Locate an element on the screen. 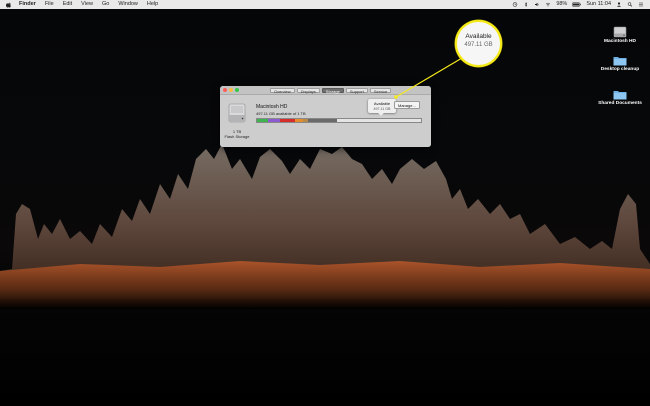  callout-pointer is located at coordinates (479, 55).